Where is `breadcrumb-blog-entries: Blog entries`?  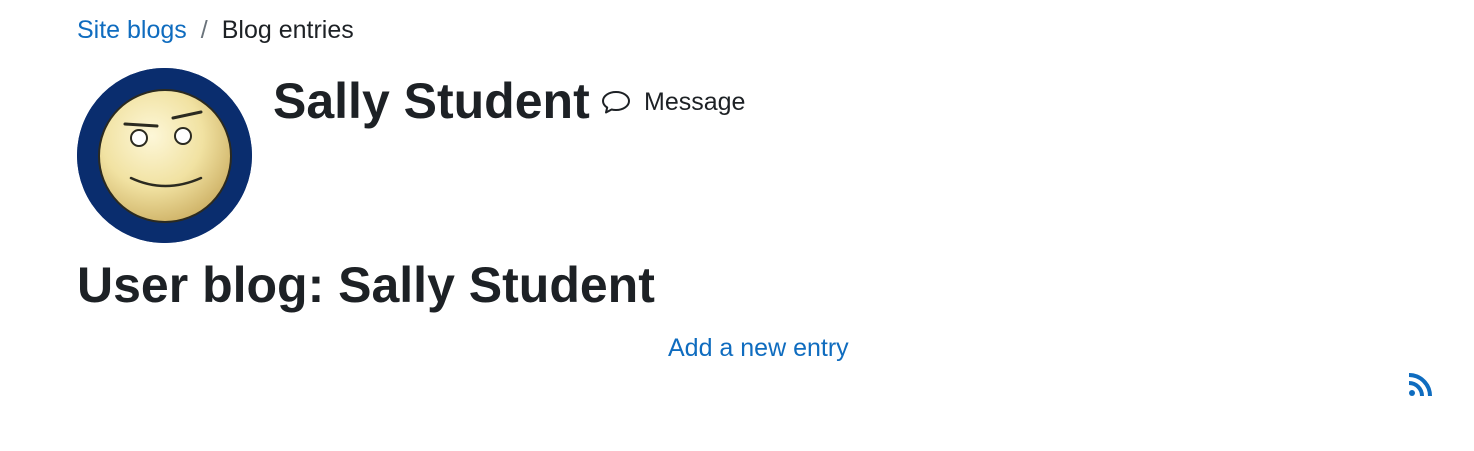 breadcrumb-blog-entries: Blog entries is located at coordinates (287, 30).